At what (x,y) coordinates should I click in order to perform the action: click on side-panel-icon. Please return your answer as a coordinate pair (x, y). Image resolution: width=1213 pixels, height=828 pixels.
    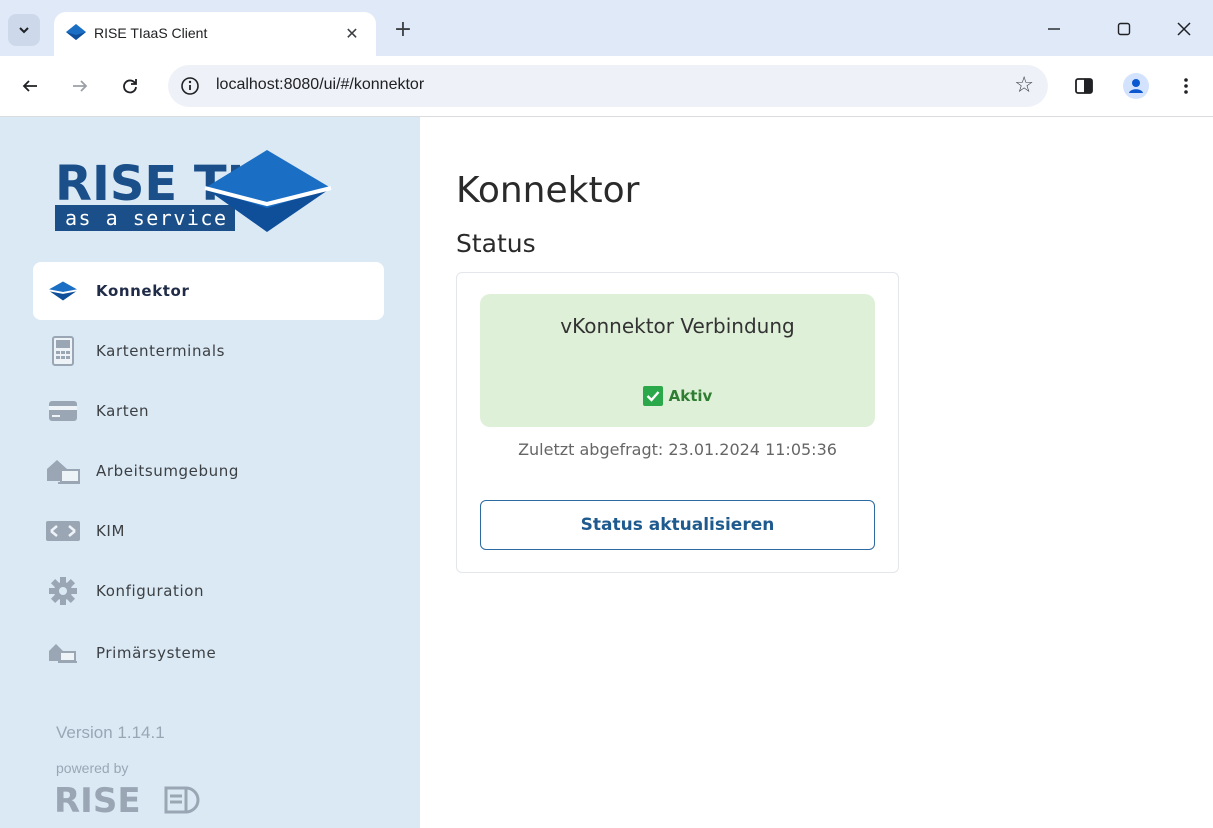
    Looking at the image, I should click on (1084, 86).